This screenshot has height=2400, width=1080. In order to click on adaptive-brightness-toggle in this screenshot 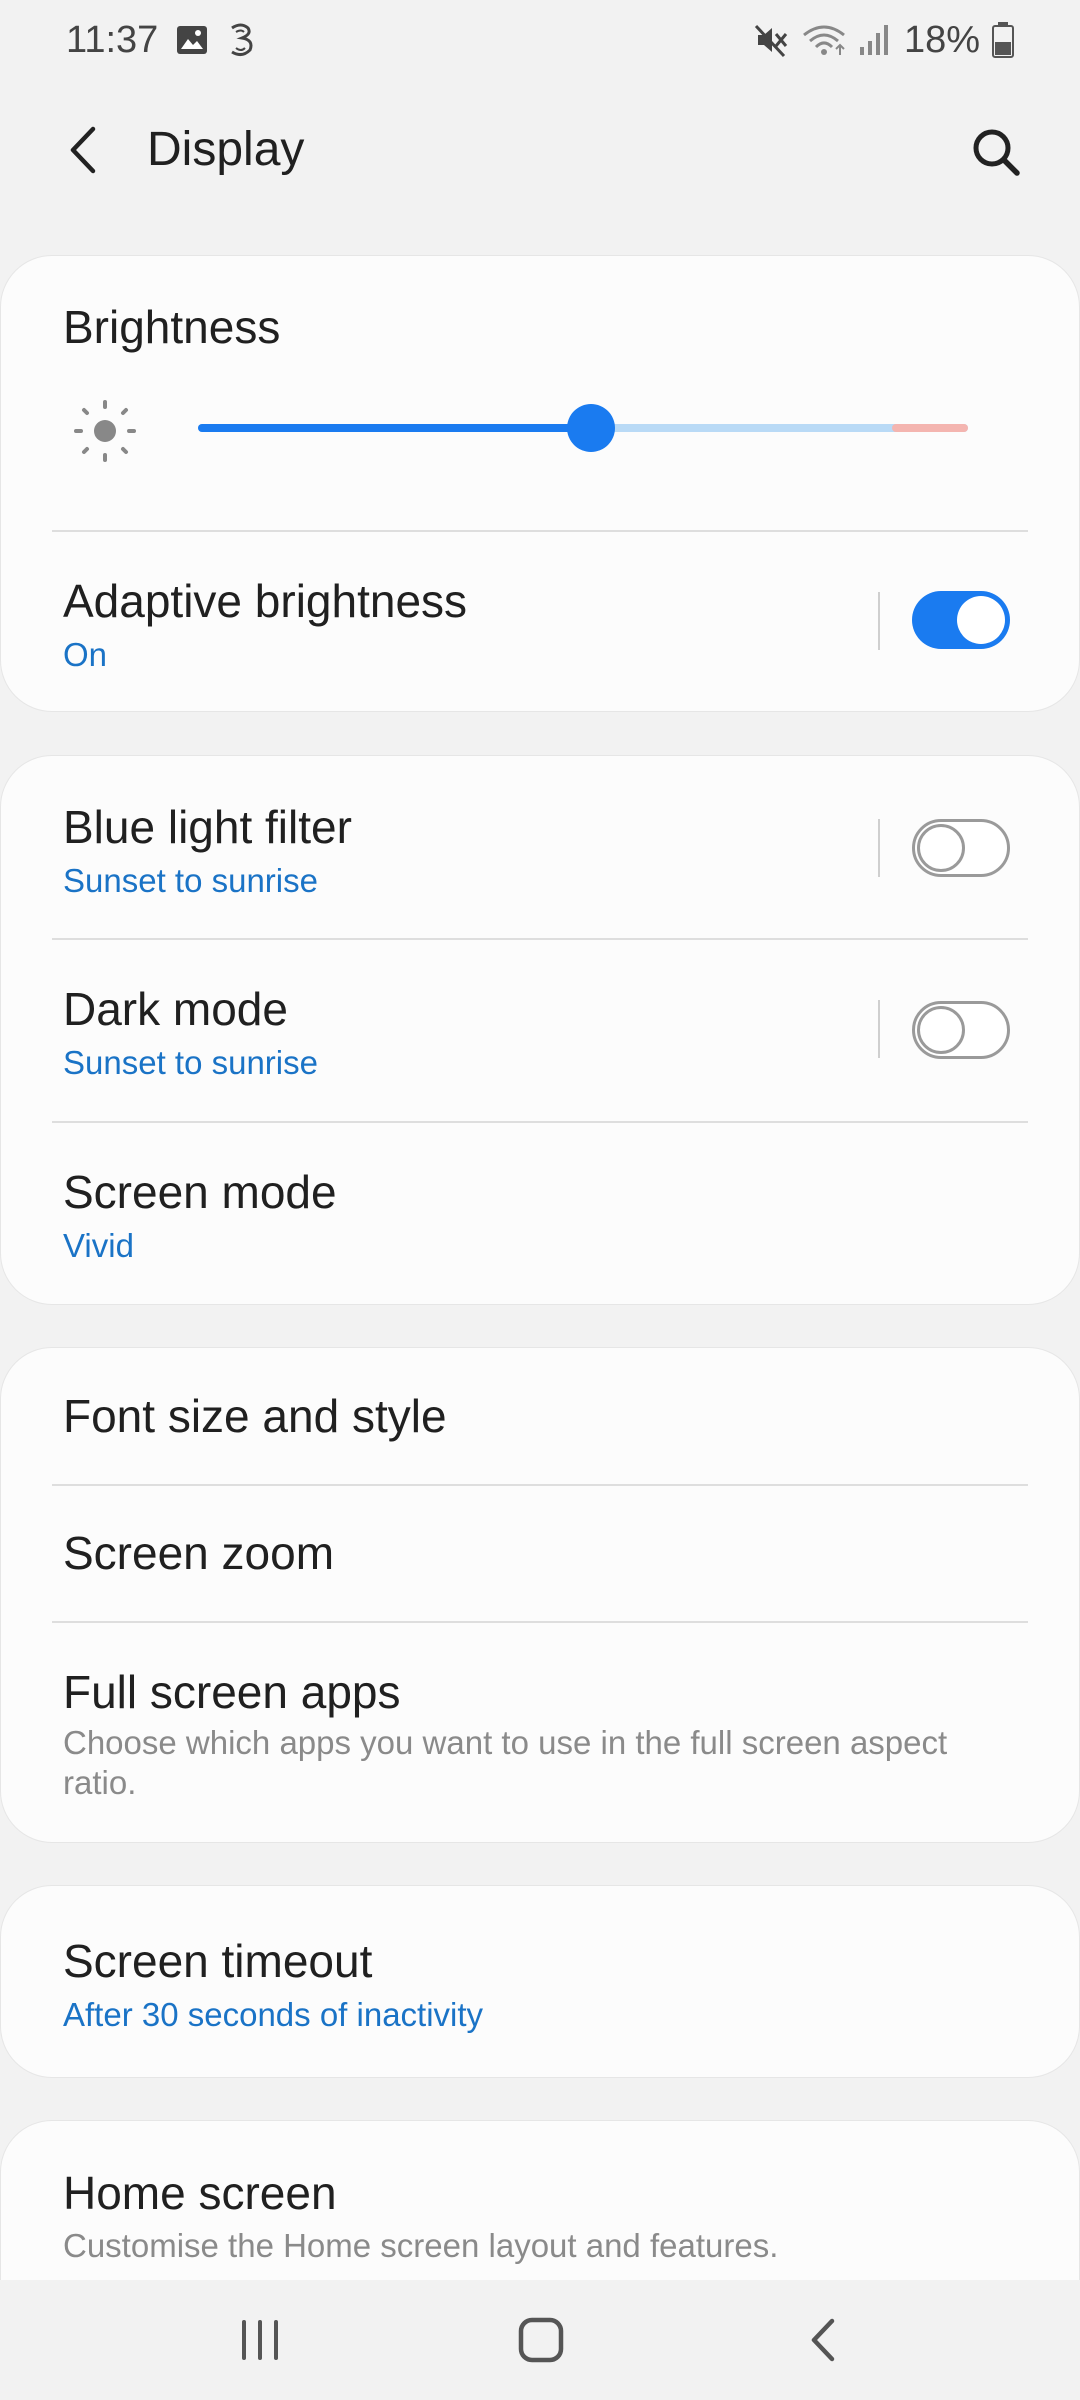, I will do `click(961, 620)`.